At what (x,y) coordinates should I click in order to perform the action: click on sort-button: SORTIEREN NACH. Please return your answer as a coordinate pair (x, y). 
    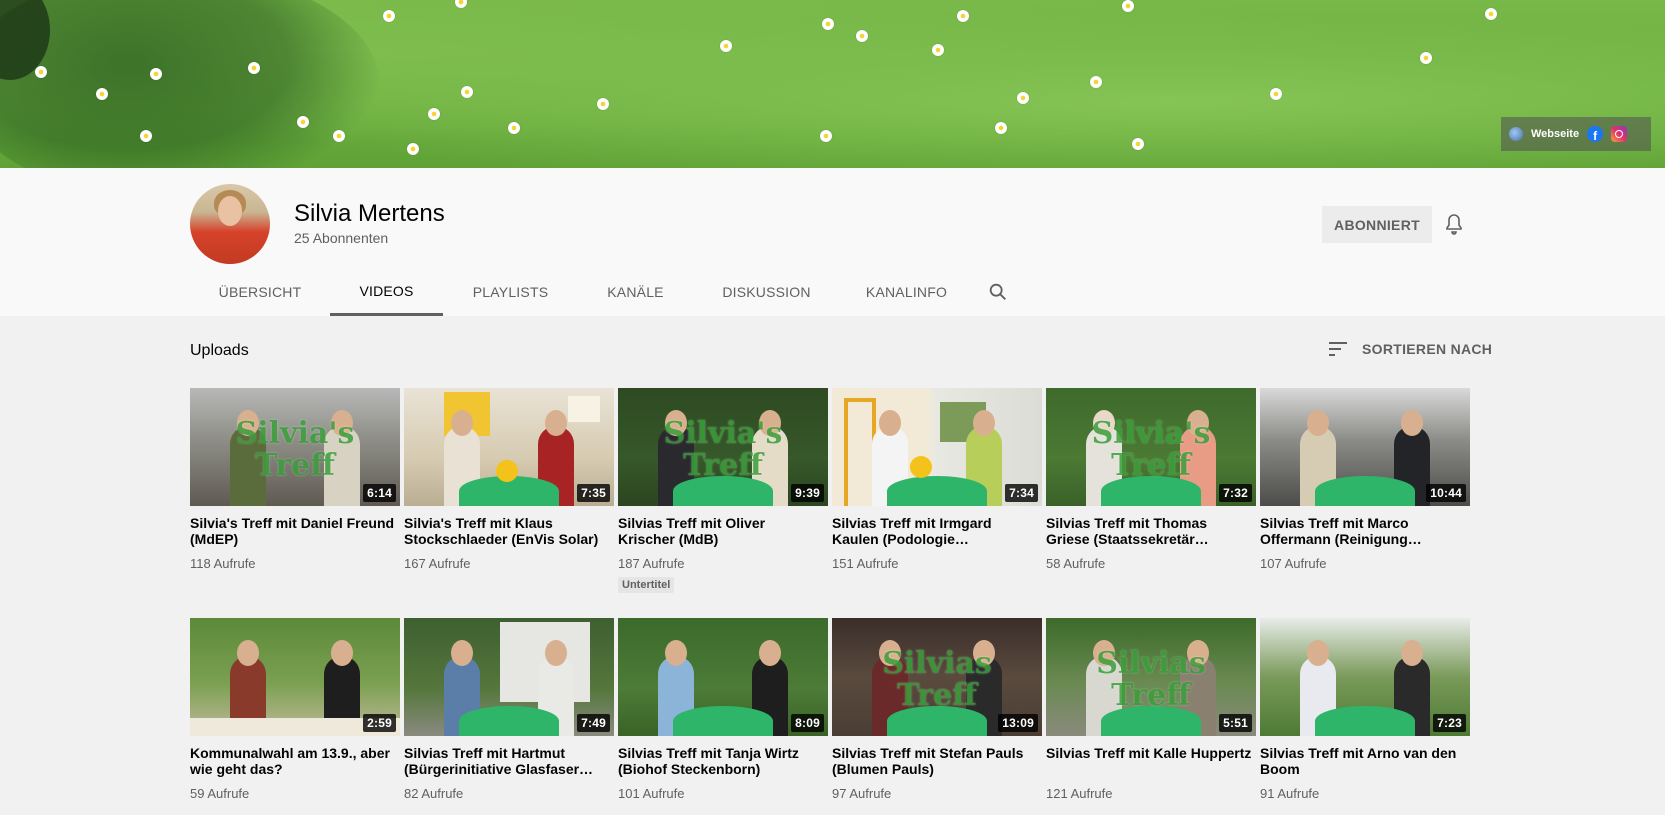
    Looking at the image, I should click on (1410, 349).